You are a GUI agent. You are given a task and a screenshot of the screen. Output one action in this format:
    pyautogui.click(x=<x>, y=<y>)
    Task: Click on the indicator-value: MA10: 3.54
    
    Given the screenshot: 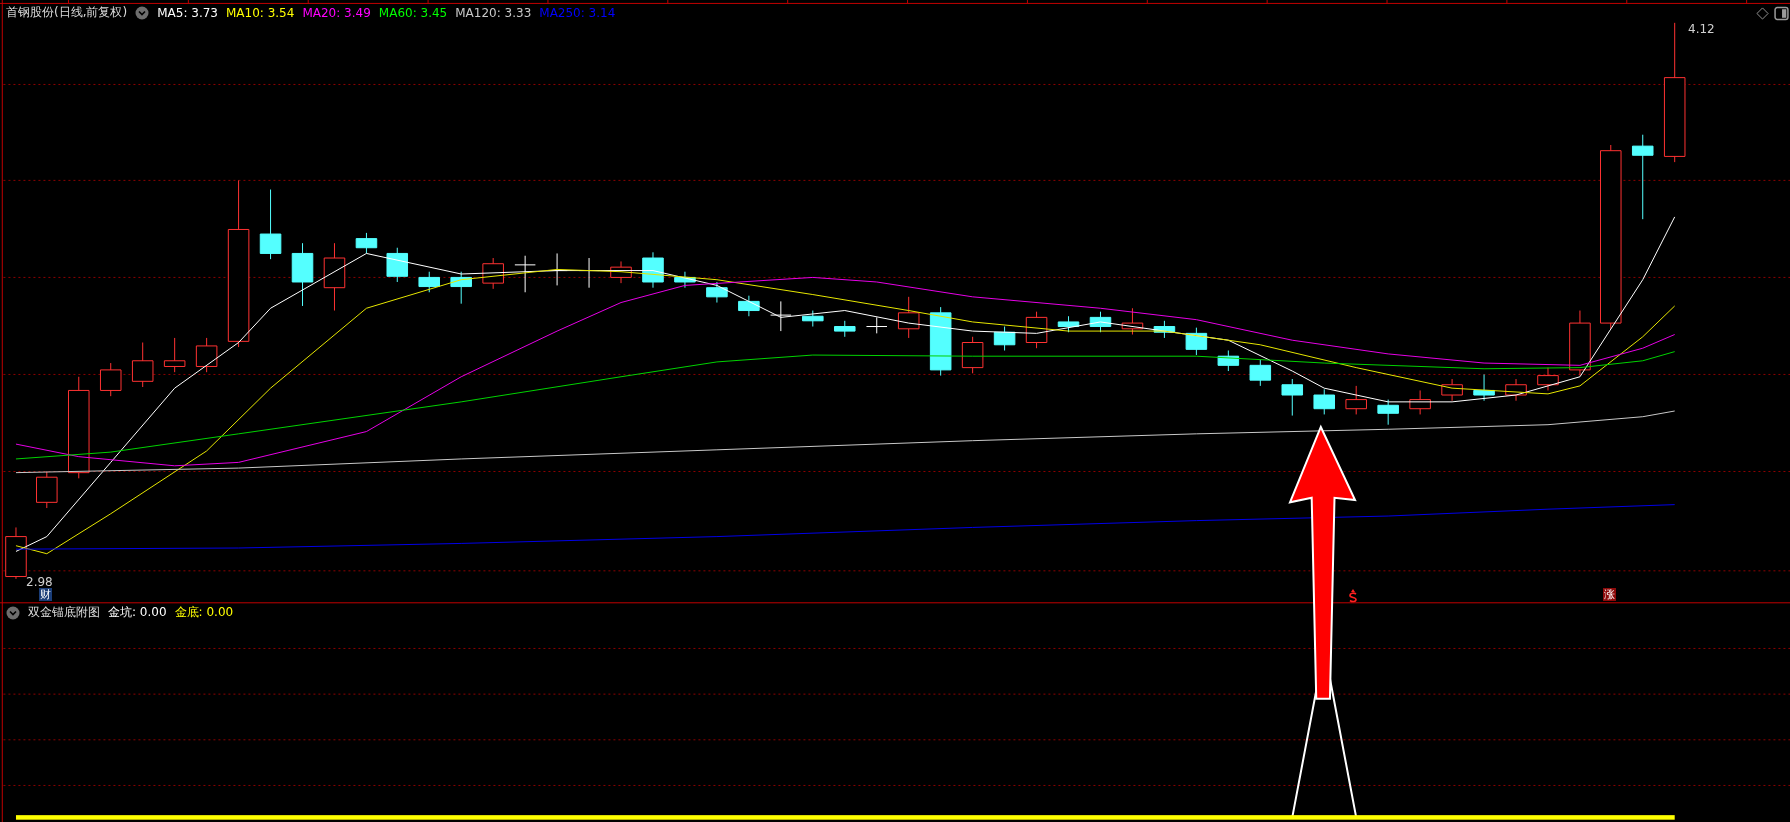 What is the action you would take?
    pyautogui.click(x=260, y=12)
    